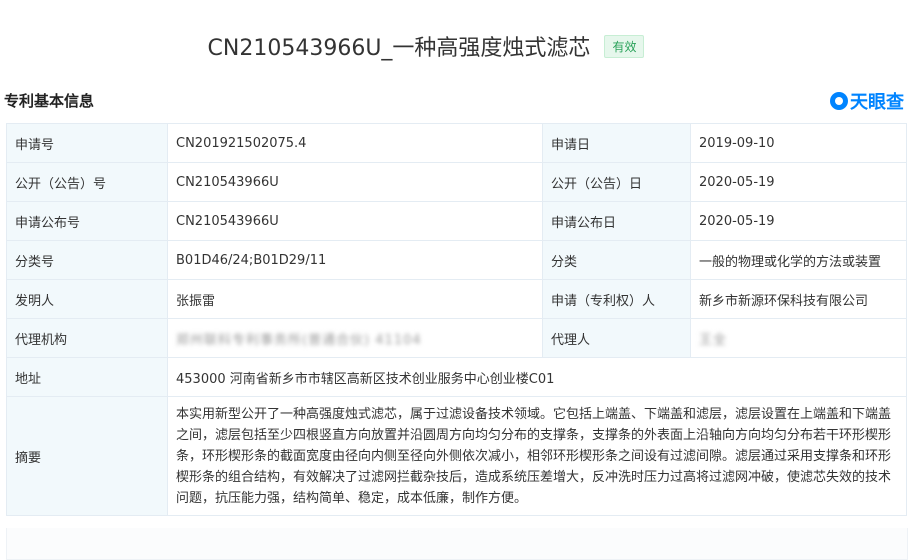 The image size is (912, 560). What do you see at coordinates (798, 299) in the screenshot?
I see `applicant-link: 新乡市新源环保科技有限公司` at bounding box center [798, 299].